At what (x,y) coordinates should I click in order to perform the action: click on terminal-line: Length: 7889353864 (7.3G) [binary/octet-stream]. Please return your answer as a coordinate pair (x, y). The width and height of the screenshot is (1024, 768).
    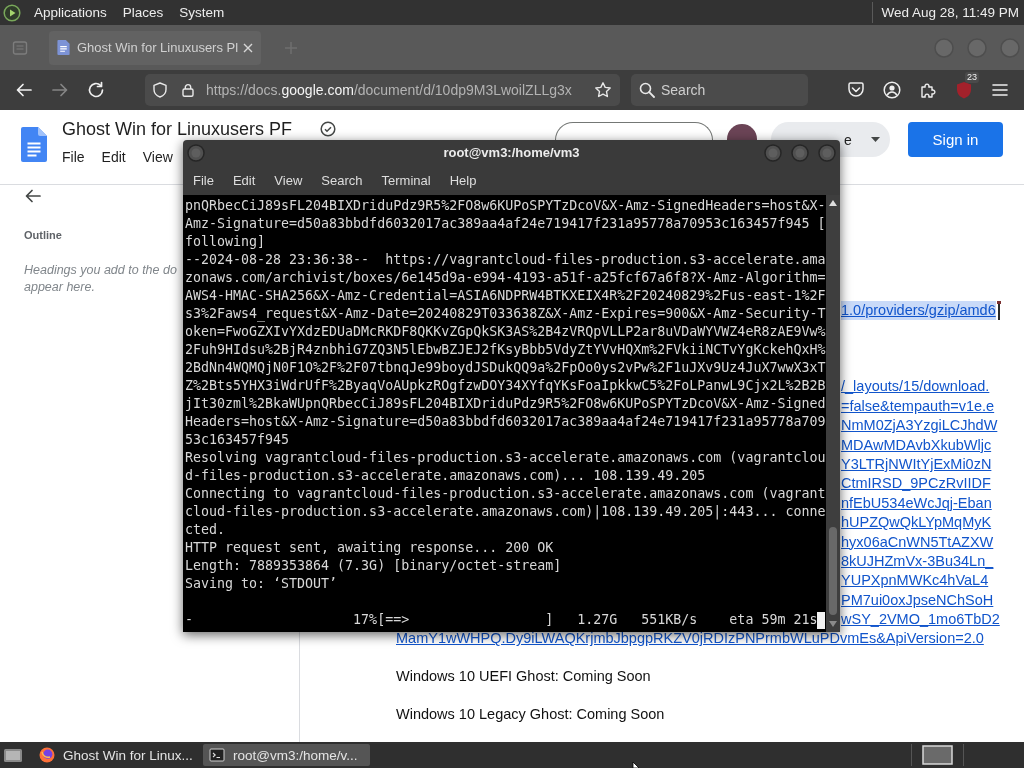
    Looking at the image, I should click on (373, 566).